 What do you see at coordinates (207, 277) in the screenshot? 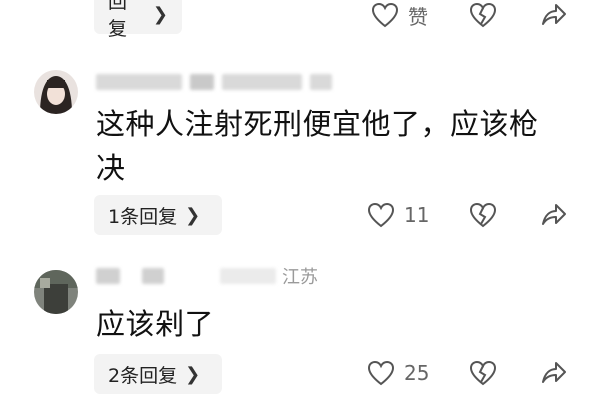
I see `username-blurred: 江苏` at bounding box center [207, 277].